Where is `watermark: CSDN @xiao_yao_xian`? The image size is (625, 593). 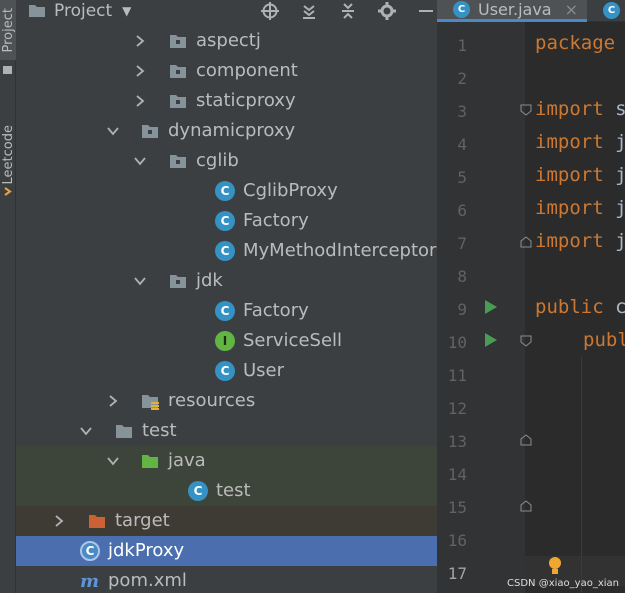
watermark: CSDN @xiao_yao_xian is located at coordinates (563, 583).